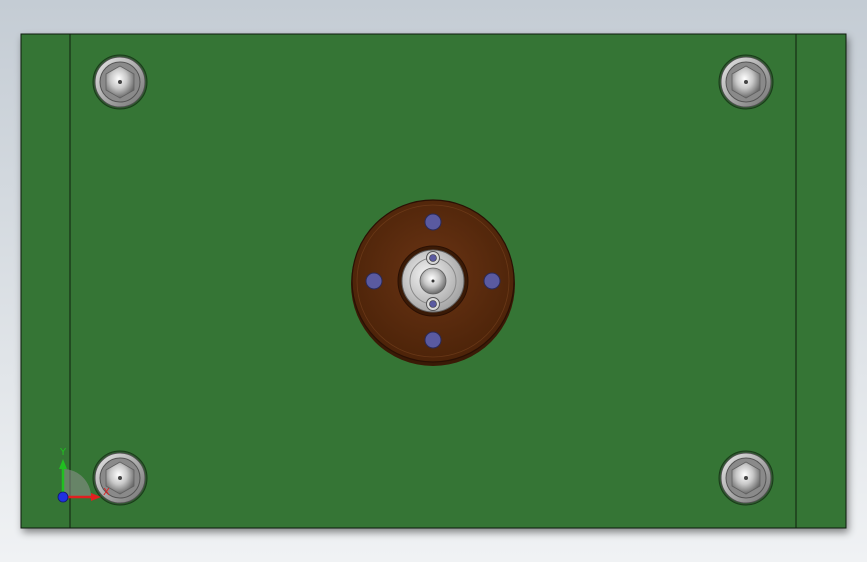 The height and width of the screenshot is (562, 867). Describe the element at coordinates (433, 340) in the screenshot. I see `flange-hole-bottom` at that location.